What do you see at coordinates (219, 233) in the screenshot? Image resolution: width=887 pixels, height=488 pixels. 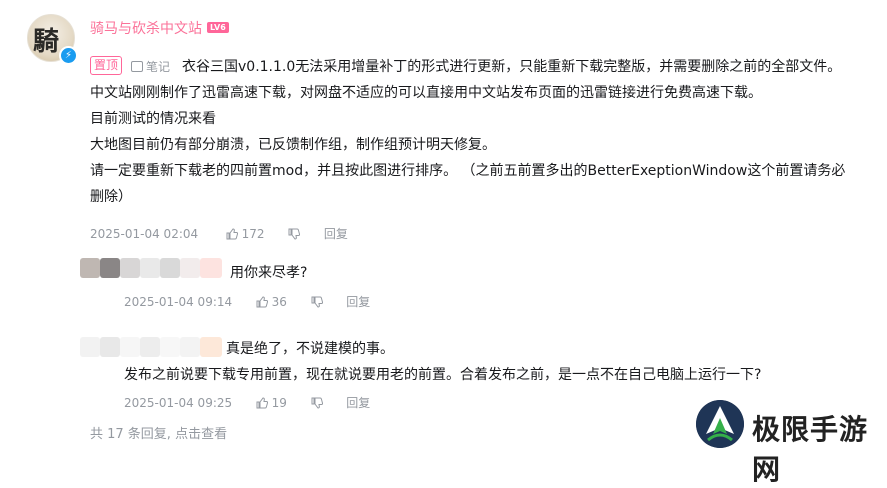 I see `post-meta: 2025-01-04 02:04 172 回复` at bounding box center [219, 233].